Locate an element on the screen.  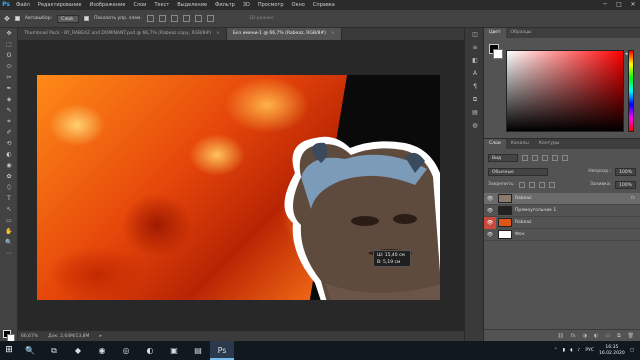
align-right-icon is located at coordinates (210, 18).